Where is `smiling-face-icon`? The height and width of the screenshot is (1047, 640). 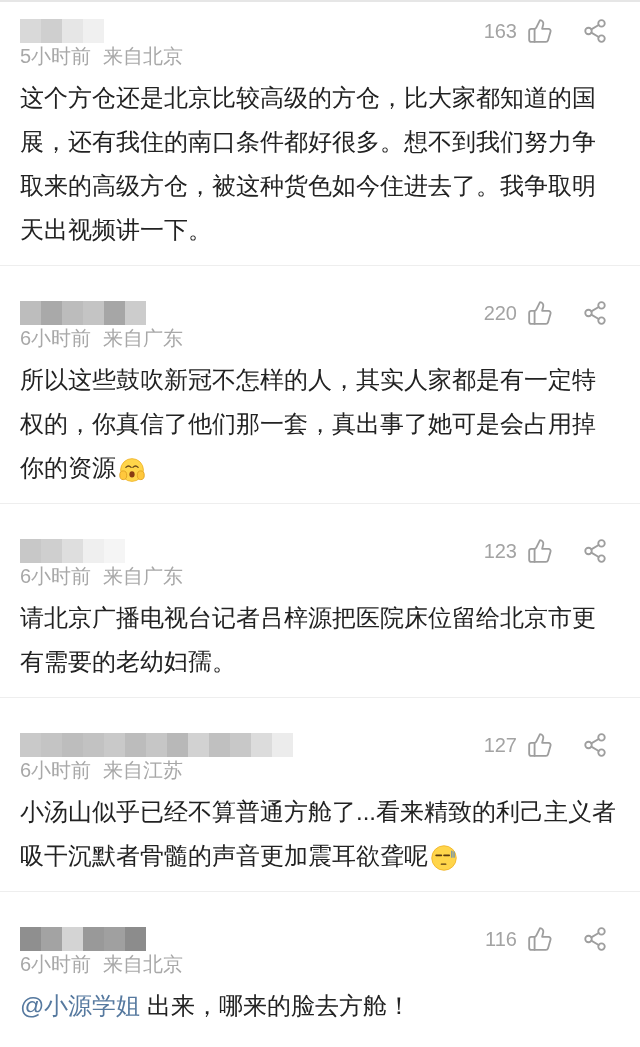 smiling-face-icon is located at coordinates (132, 469).